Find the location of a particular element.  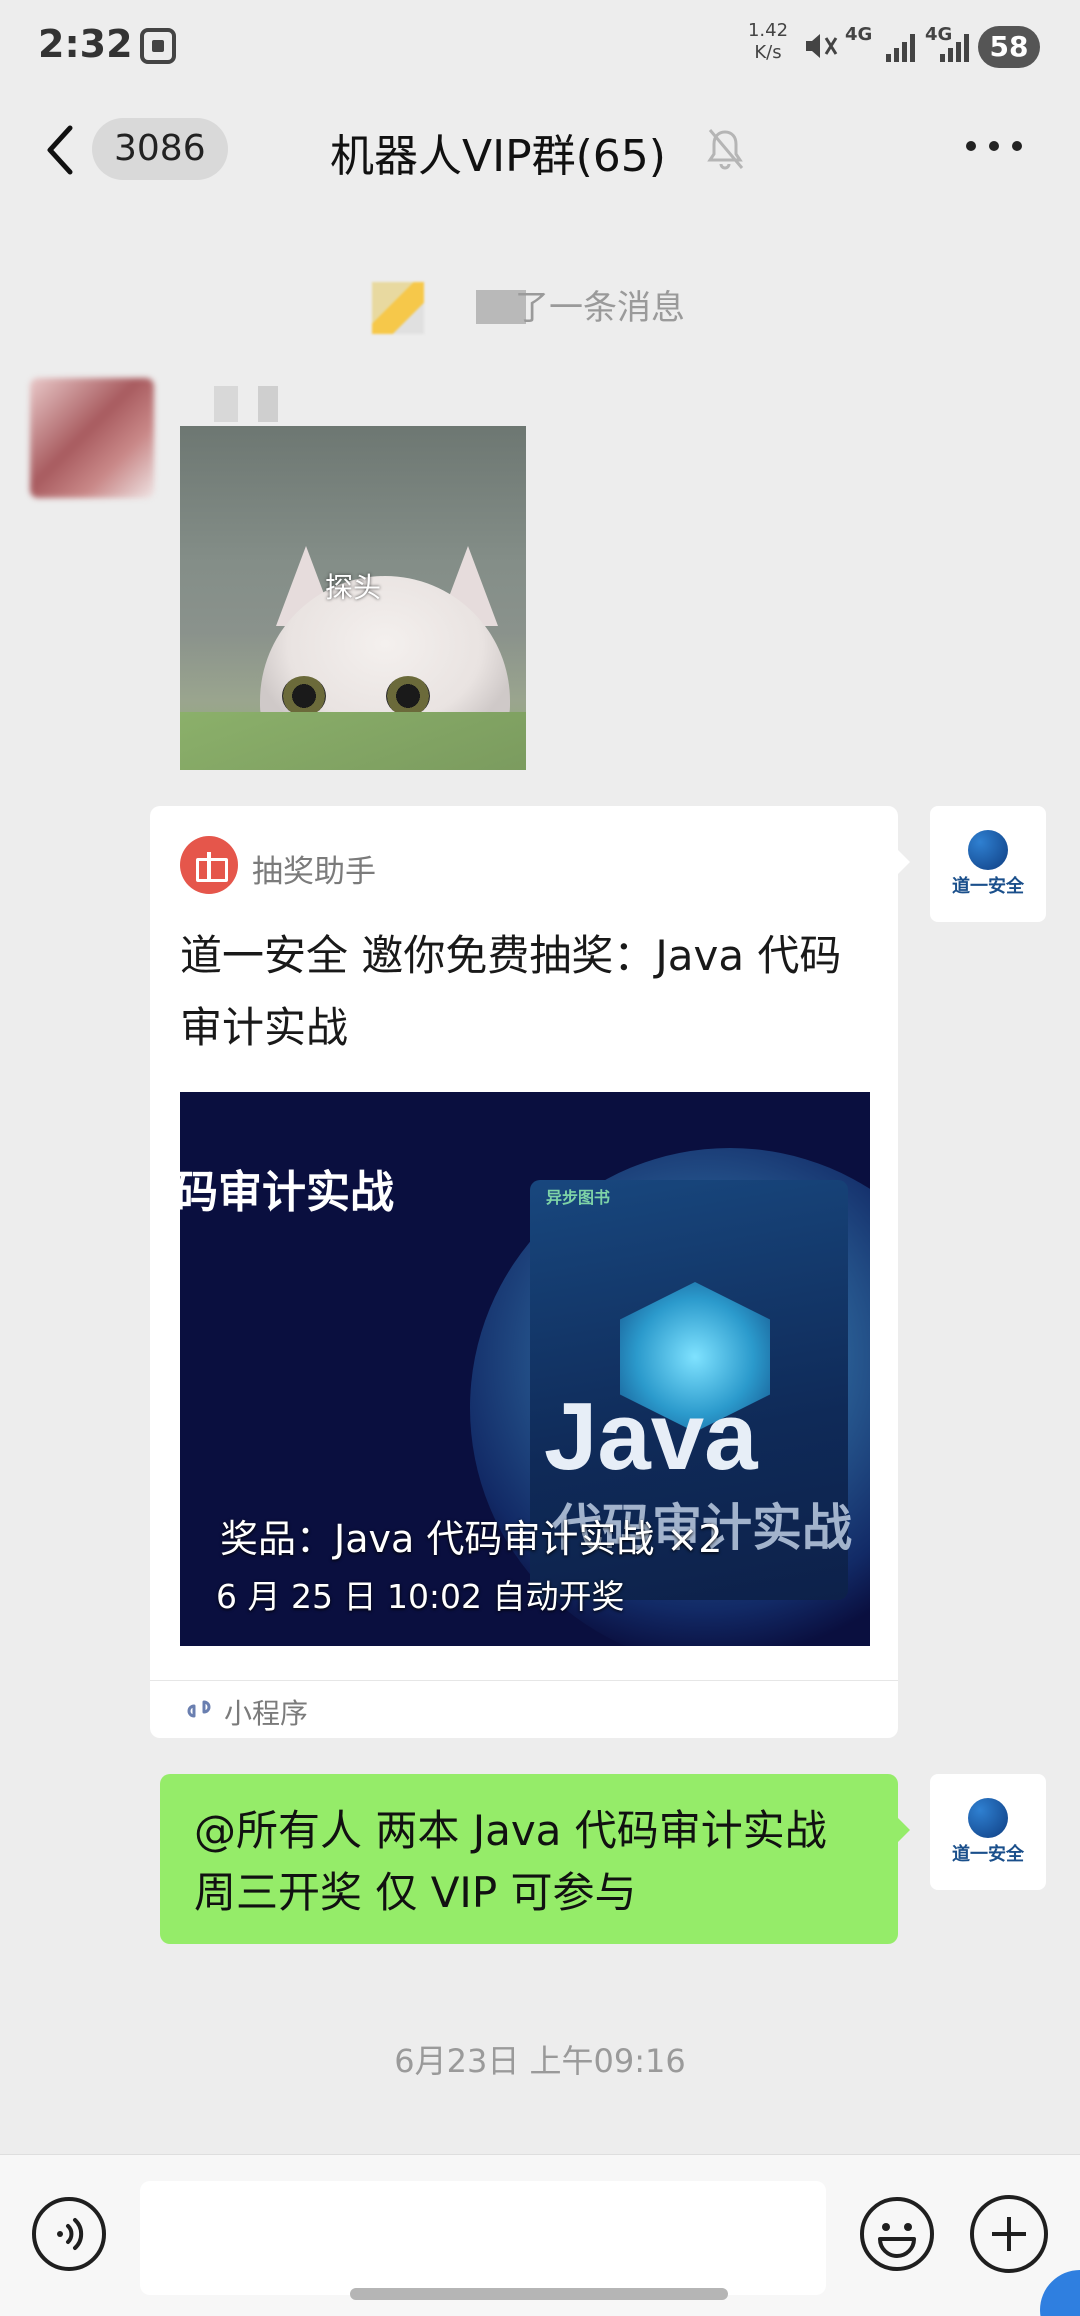

mini-program-name: 抽奖助手 is located at coordinates (314, 872).